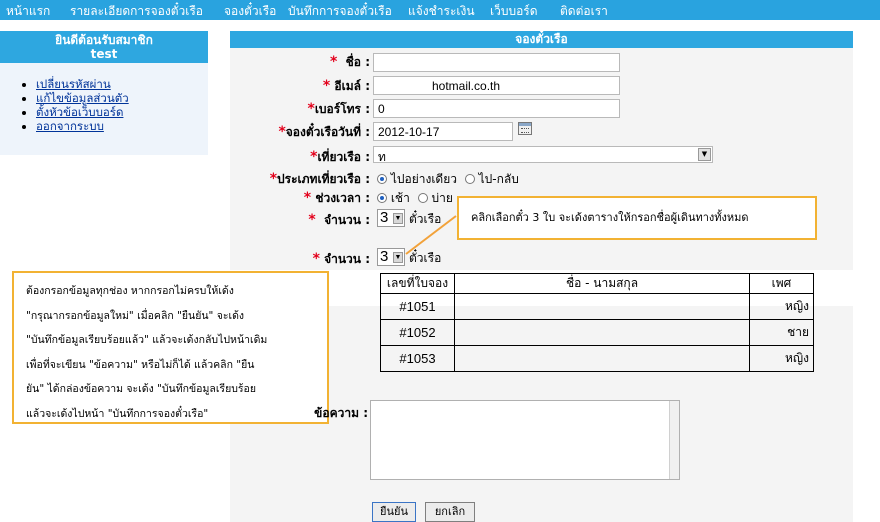 Image resolution: width=880 pixels, height=522 pixels. I want to click on email-input: hotmail.co.th, so click(496, 85).